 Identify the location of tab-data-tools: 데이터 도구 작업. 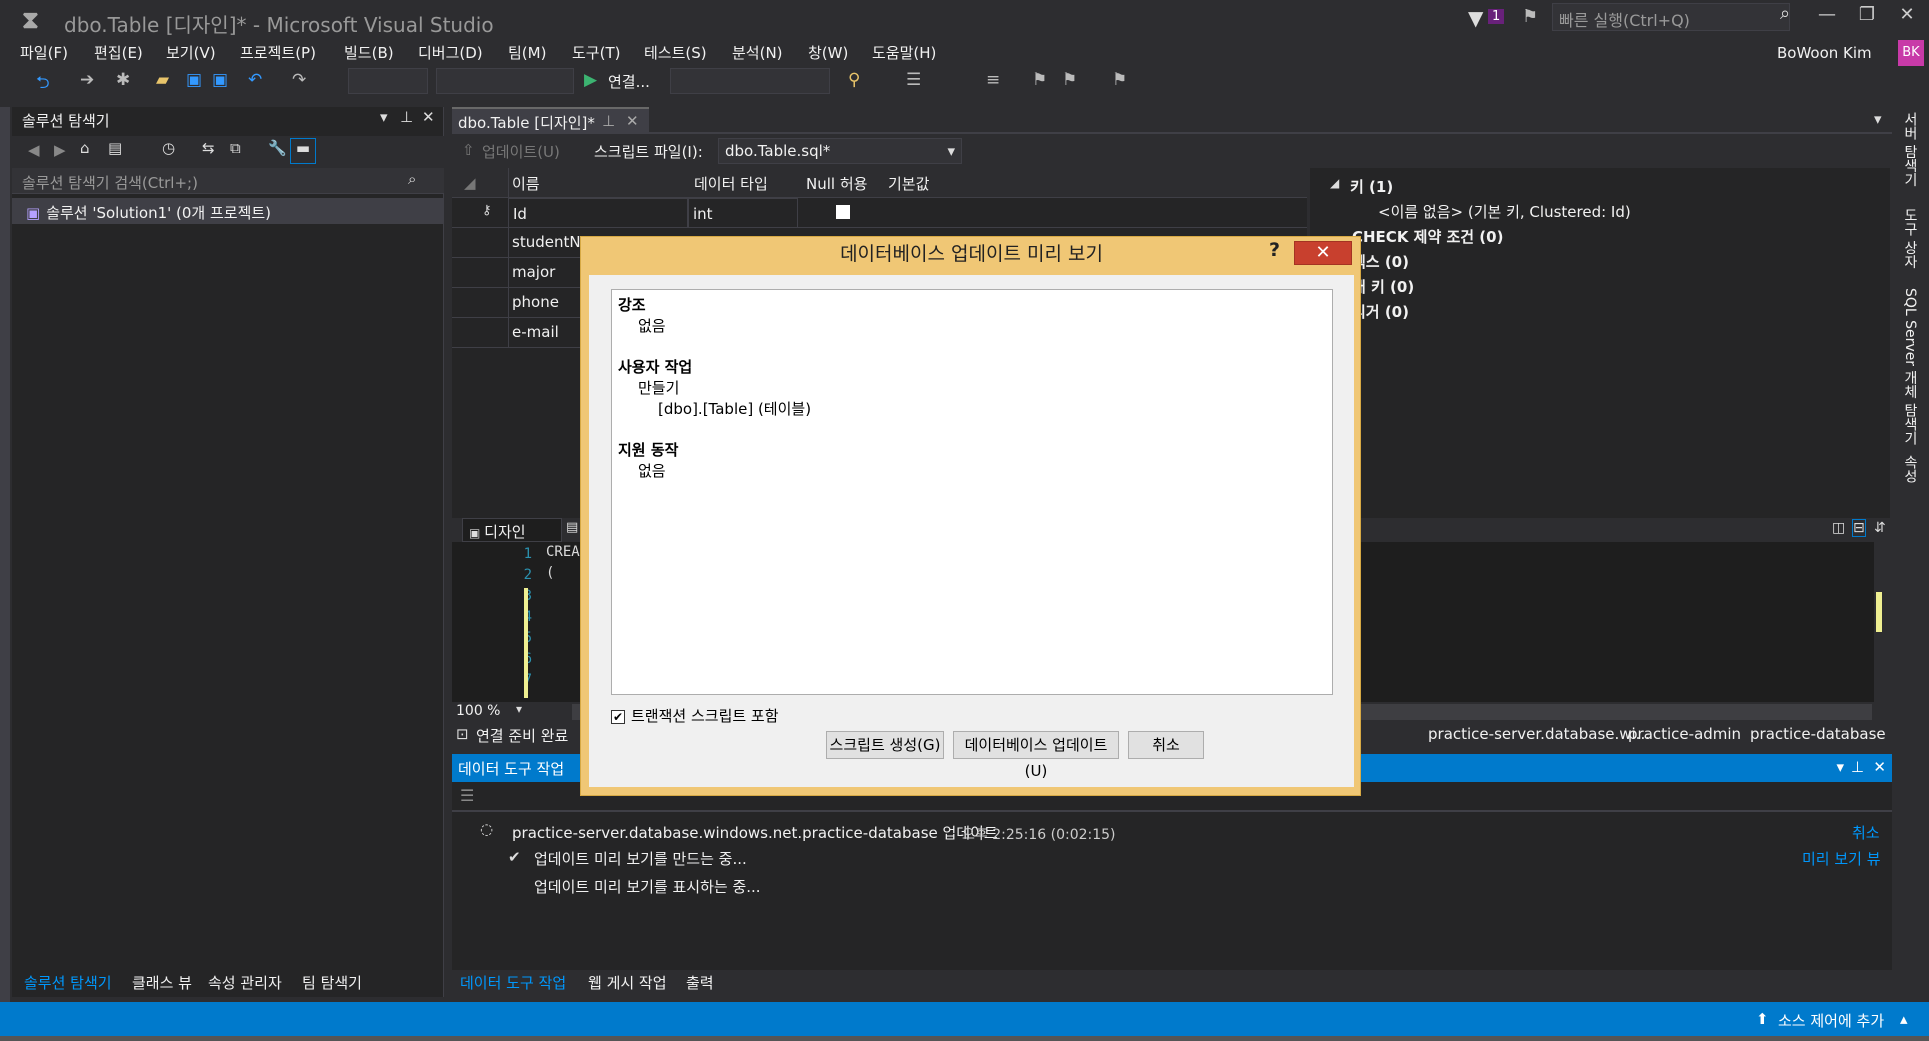
(513, 982).